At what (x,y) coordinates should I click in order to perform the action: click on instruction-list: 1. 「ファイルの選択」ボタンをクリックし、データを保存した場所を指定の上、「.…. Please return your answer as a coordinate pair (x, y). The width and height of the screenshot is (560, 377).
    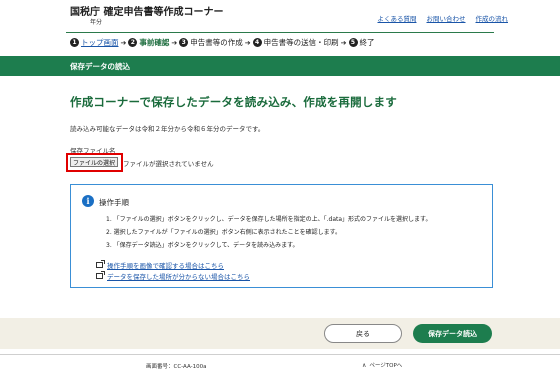
    Looking at the image, I should click on (268, 232).